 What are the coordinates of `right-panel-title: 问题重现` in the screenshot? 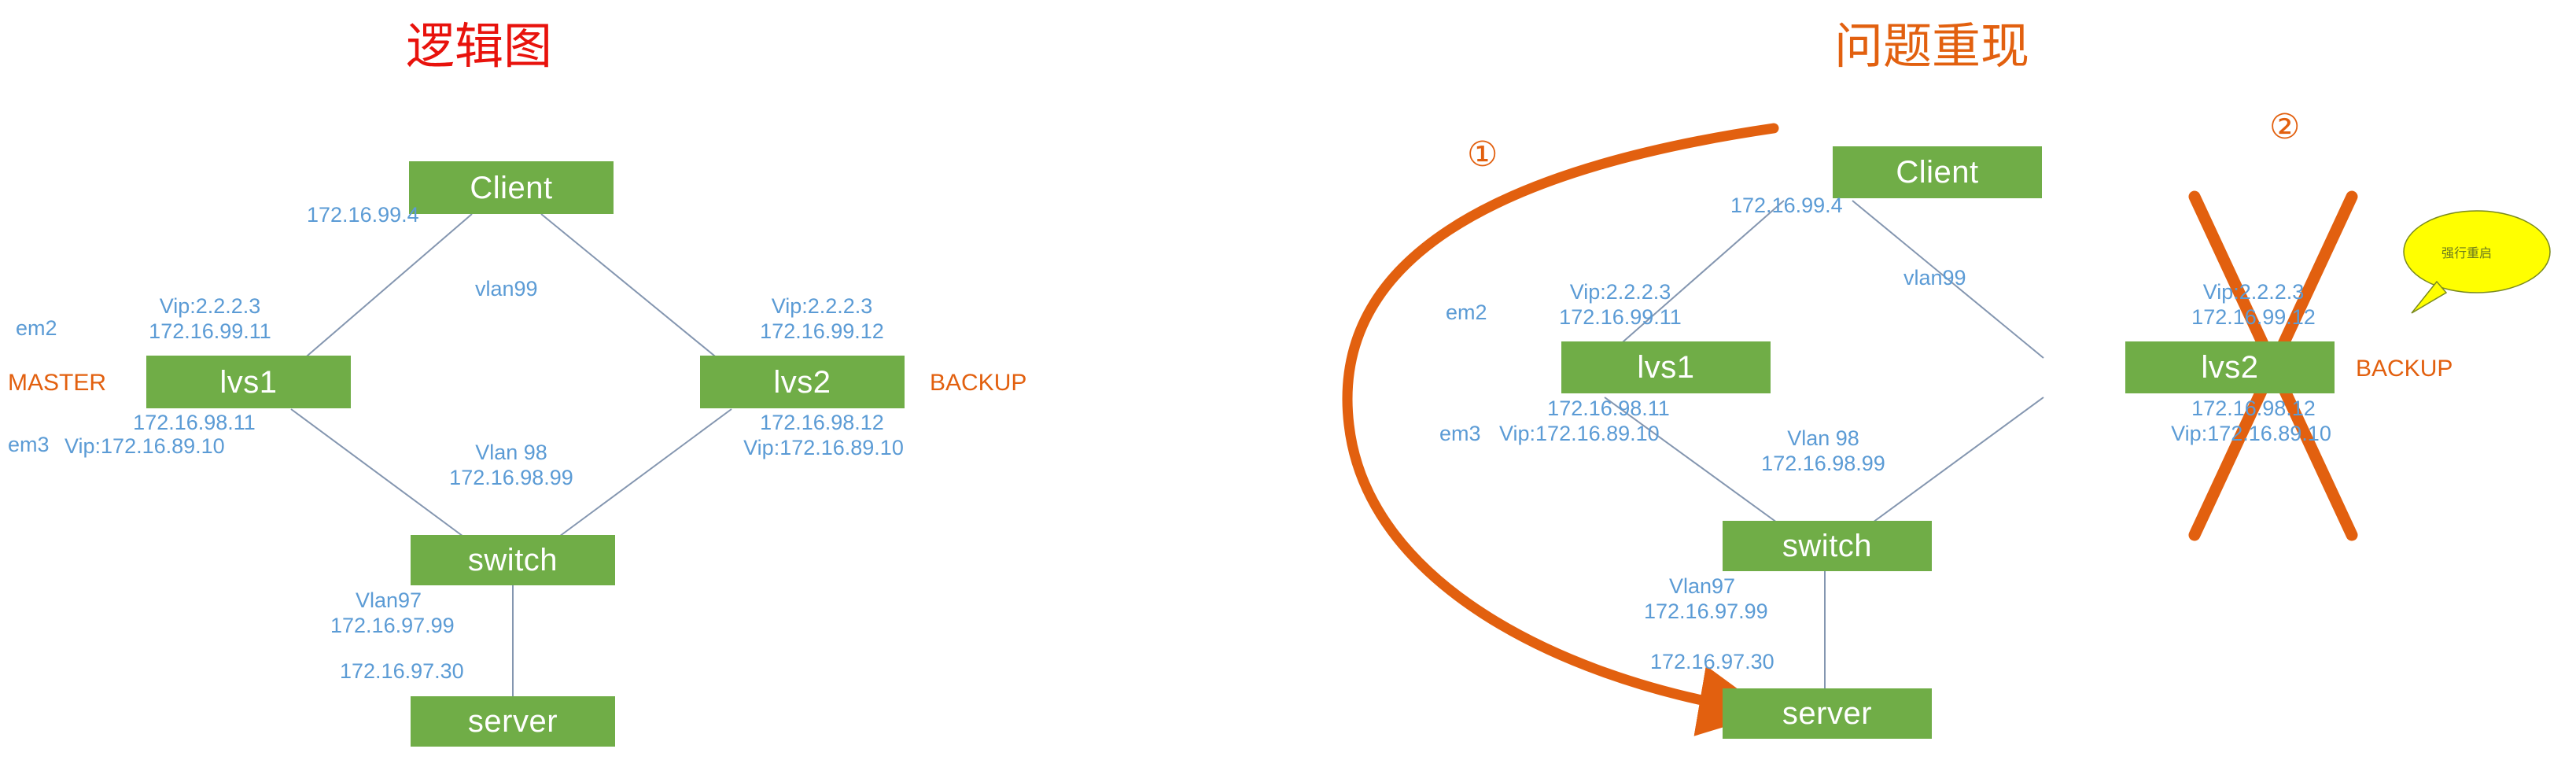 It's located at (1932, 46).